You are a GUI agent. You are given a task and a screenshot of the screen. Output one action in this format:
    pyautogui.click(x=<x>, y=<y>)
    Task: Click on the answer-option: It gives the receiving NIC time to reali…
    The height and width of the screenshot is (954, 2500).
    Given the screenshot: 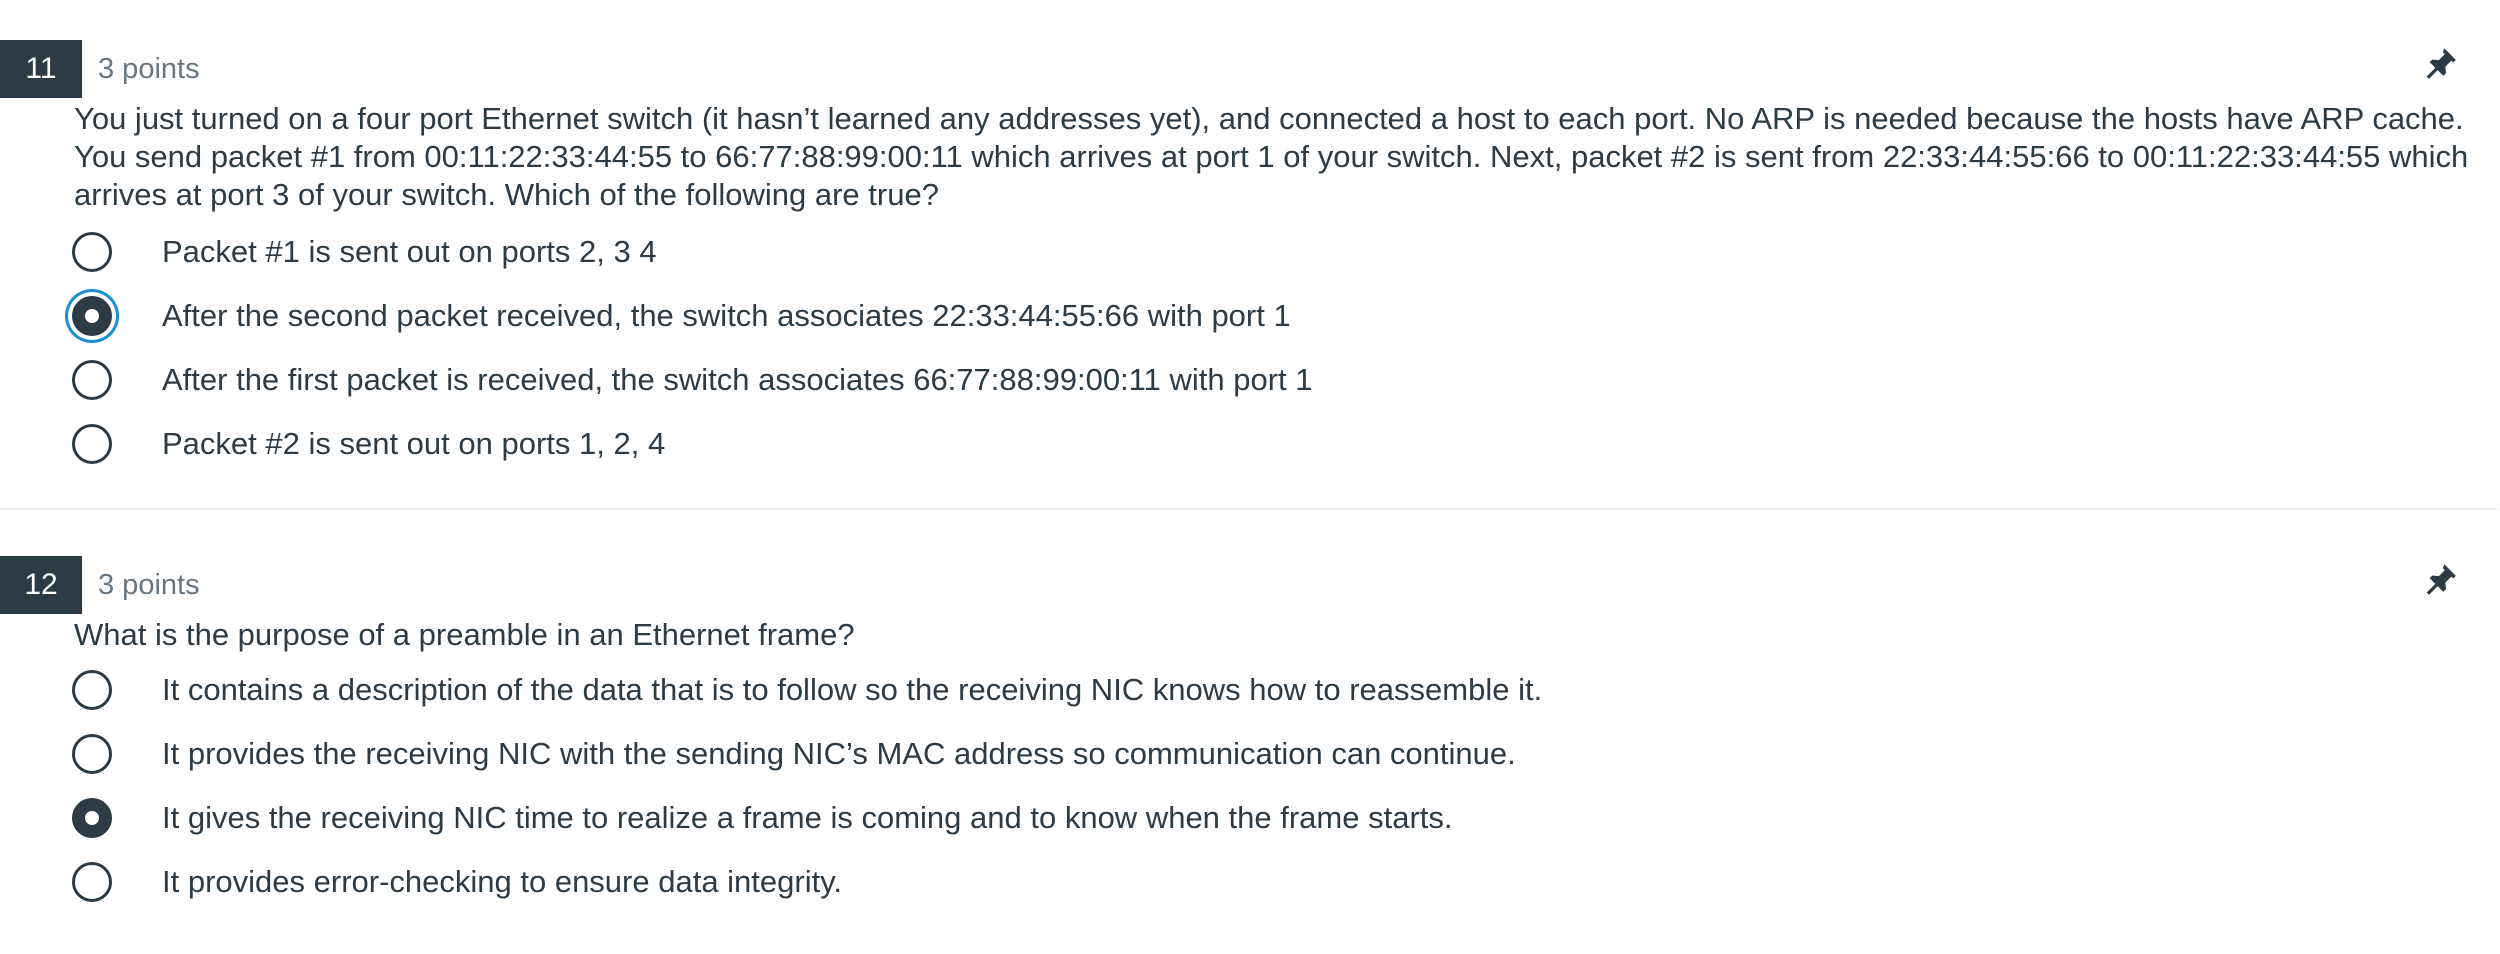 What is the action you would take?
    pyautogui.click(x=807, y=818)
    